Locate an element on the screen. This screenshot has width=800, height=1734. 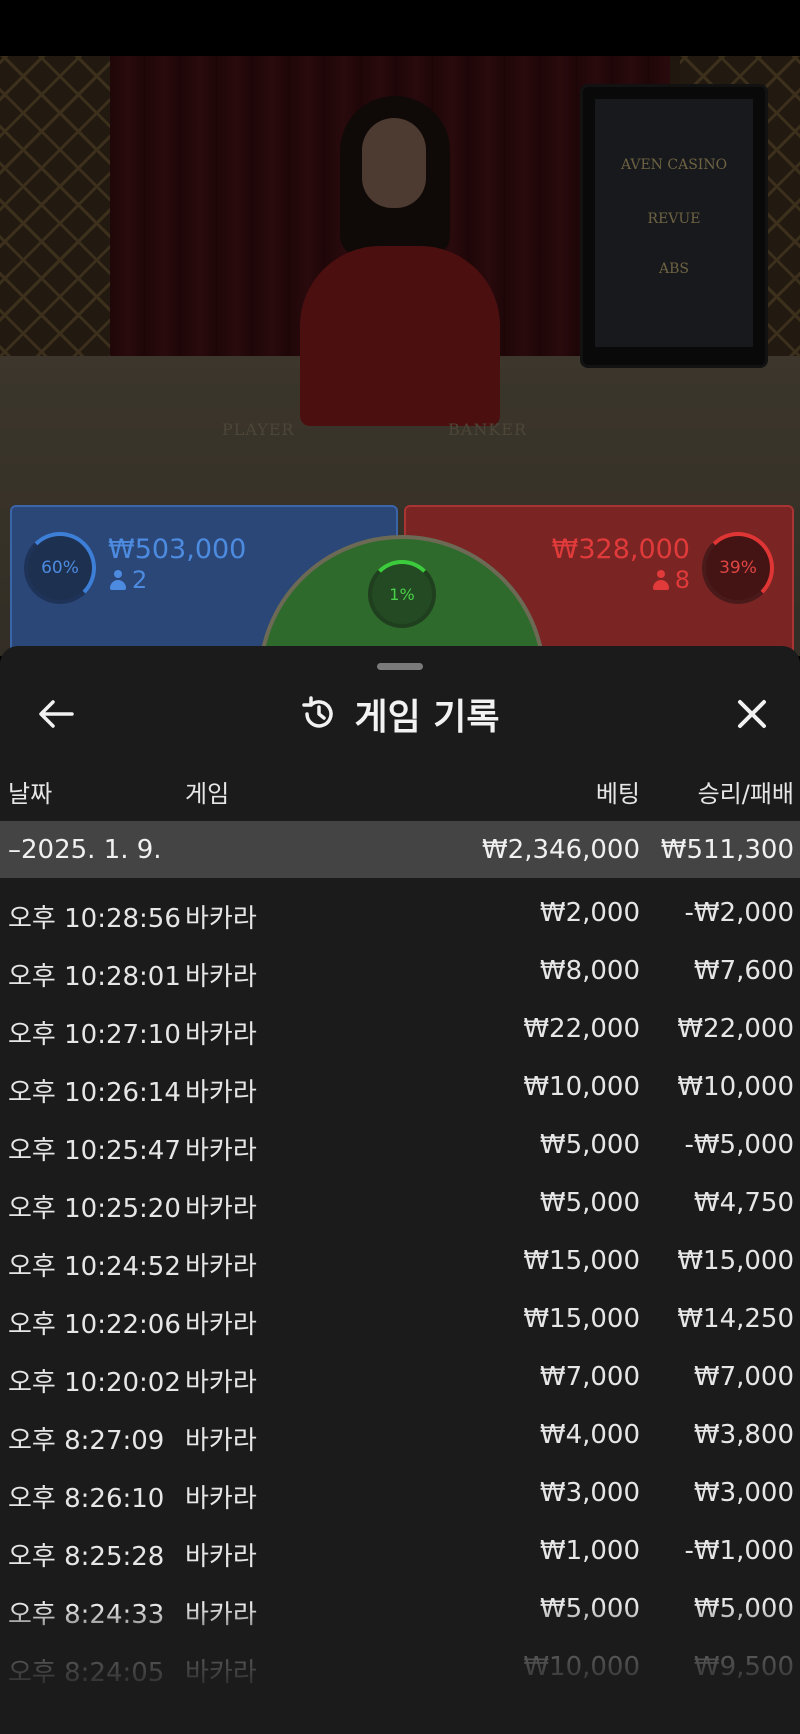
table-row: 오후 10:26:14 바카라 ₩10,000 ₩10,000 is located at coordinates (400, 1089).